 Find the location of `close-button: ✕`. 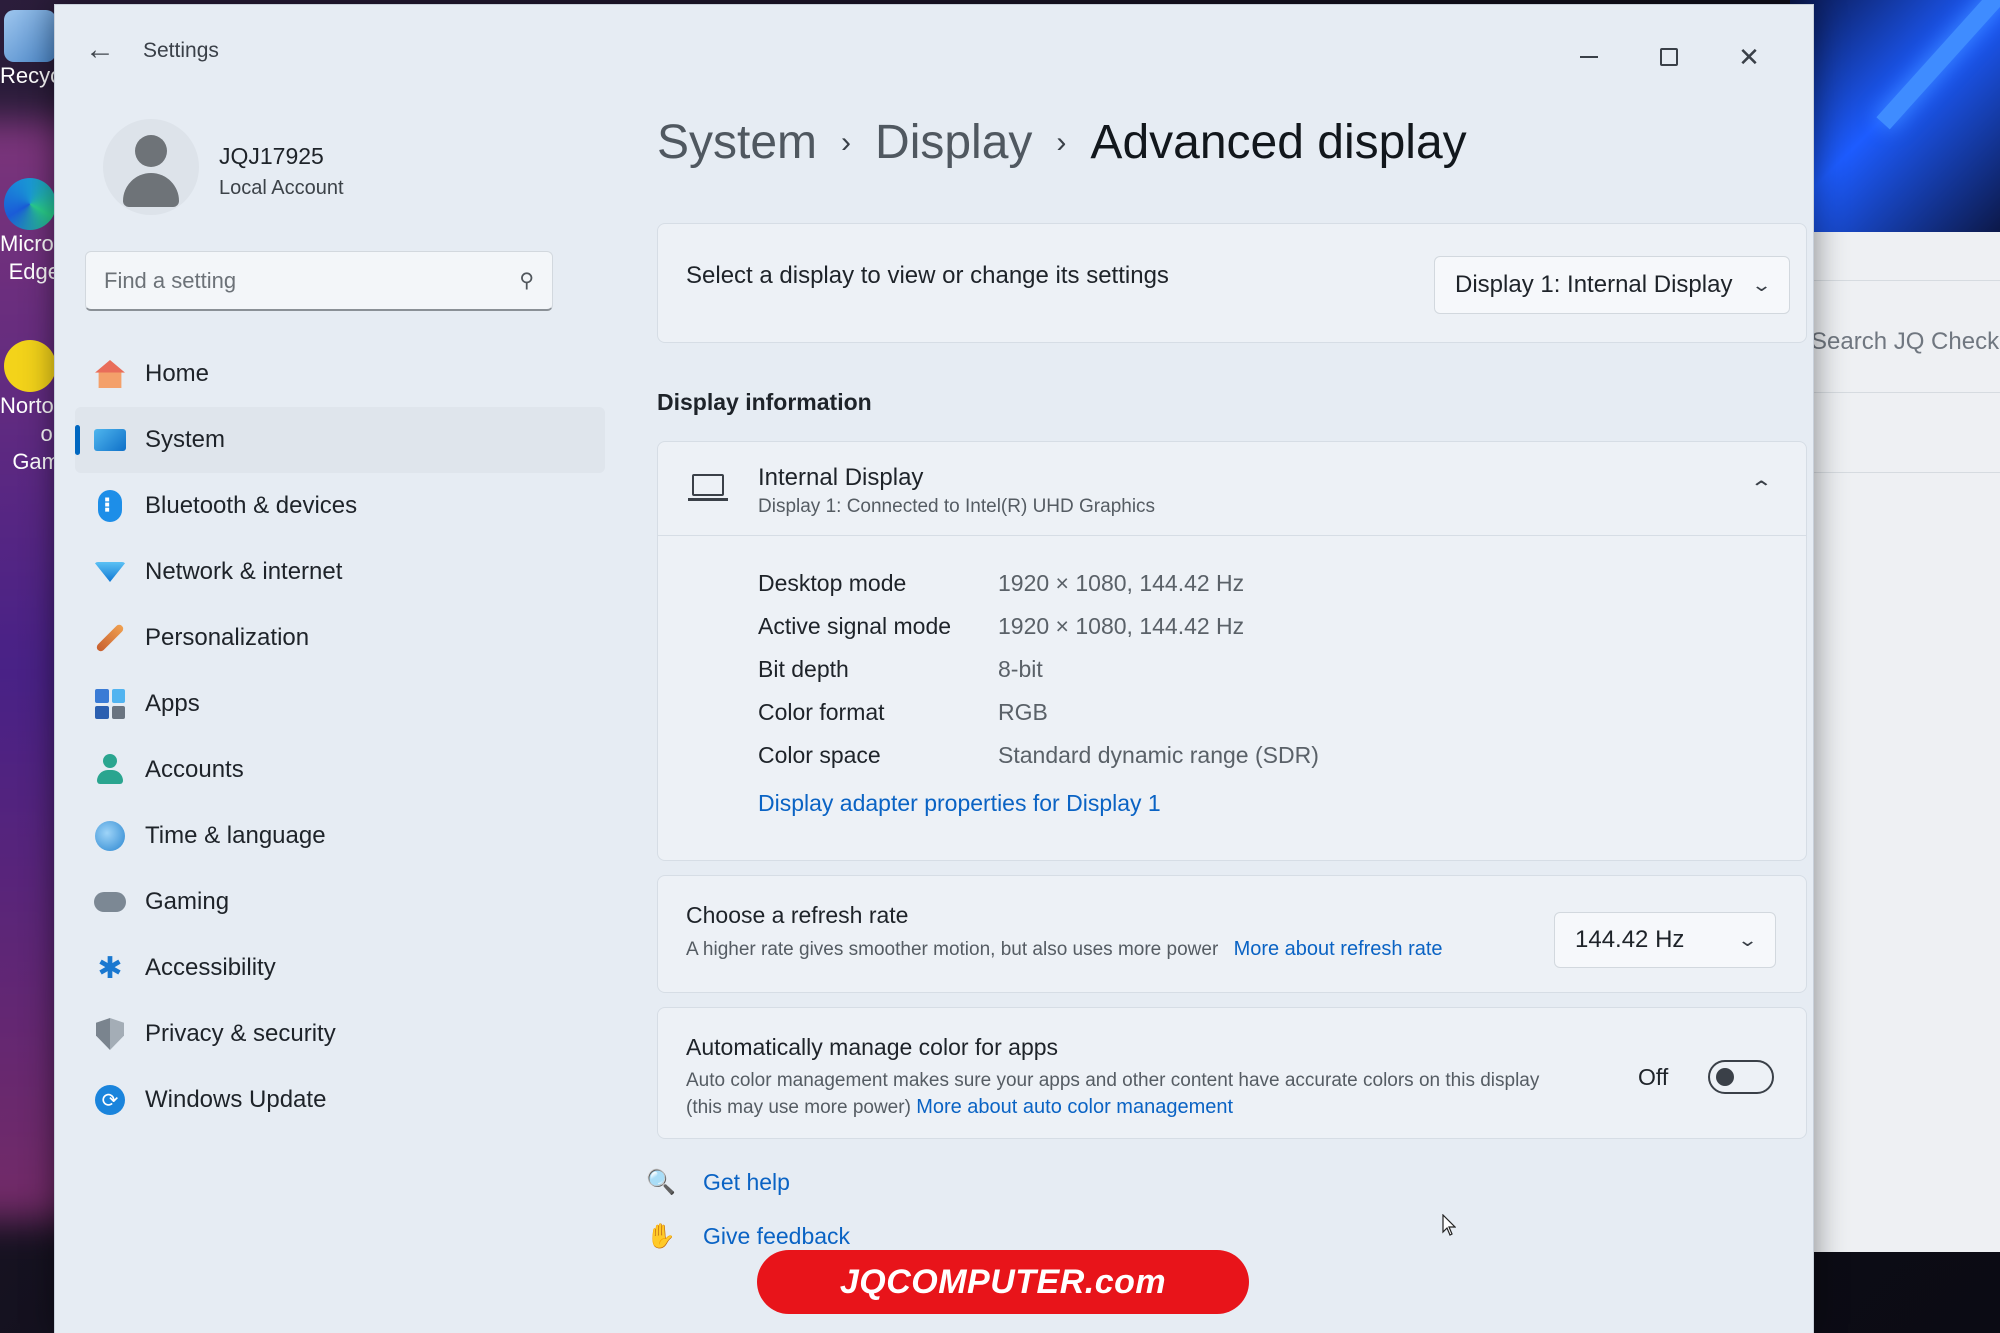

close-button: ✕ is located at coordinates (1749, 57).